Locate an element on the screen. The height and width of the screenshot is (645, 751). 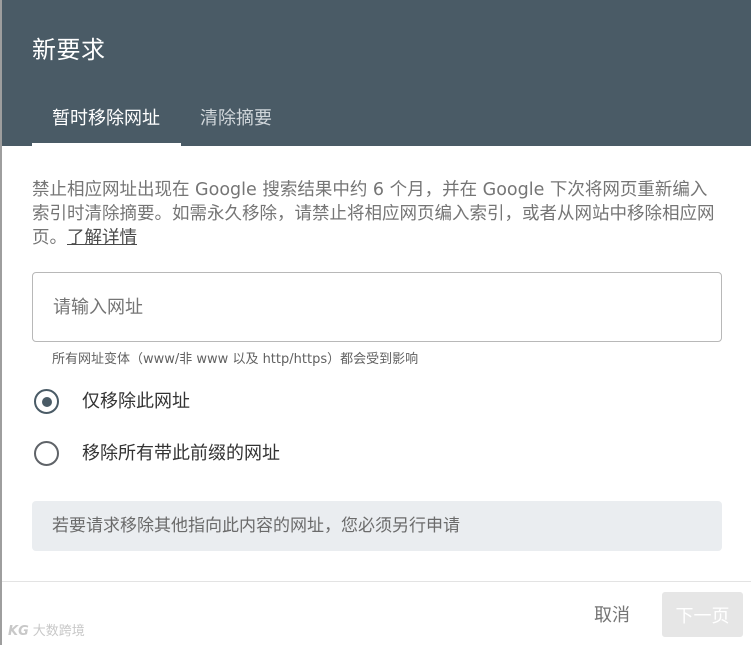
radio-dot is located at coordinates (46, 401).